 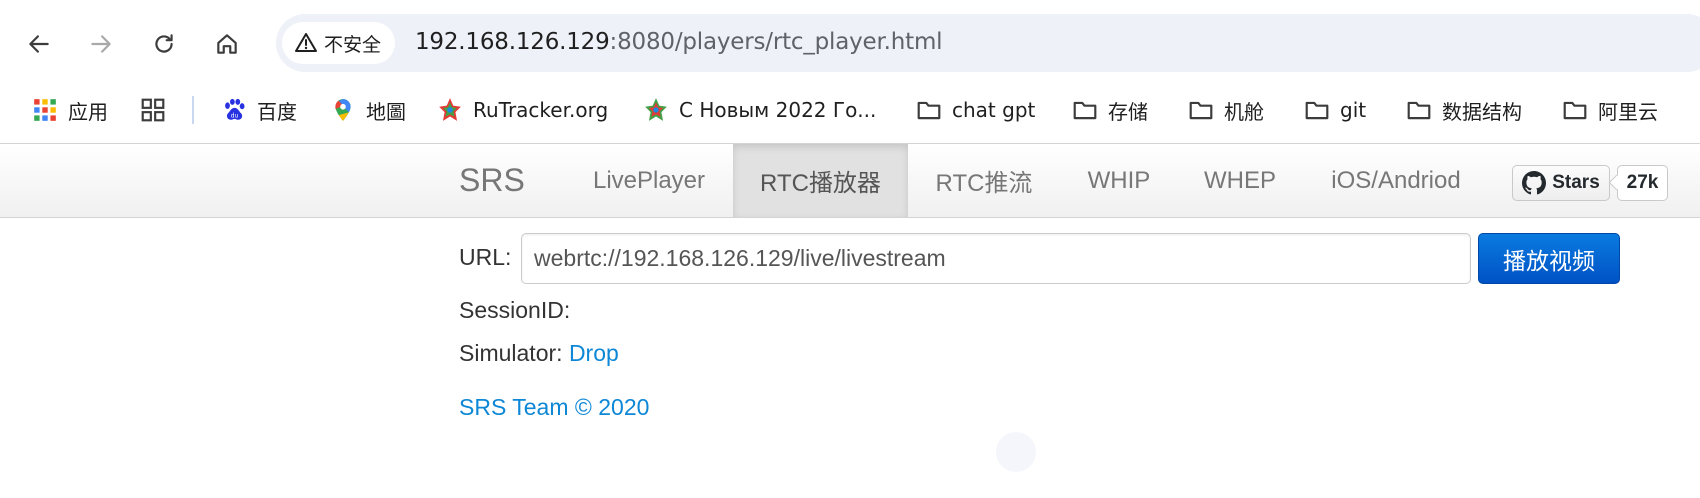 I want to click on back-button, so click(x=39, y=44).